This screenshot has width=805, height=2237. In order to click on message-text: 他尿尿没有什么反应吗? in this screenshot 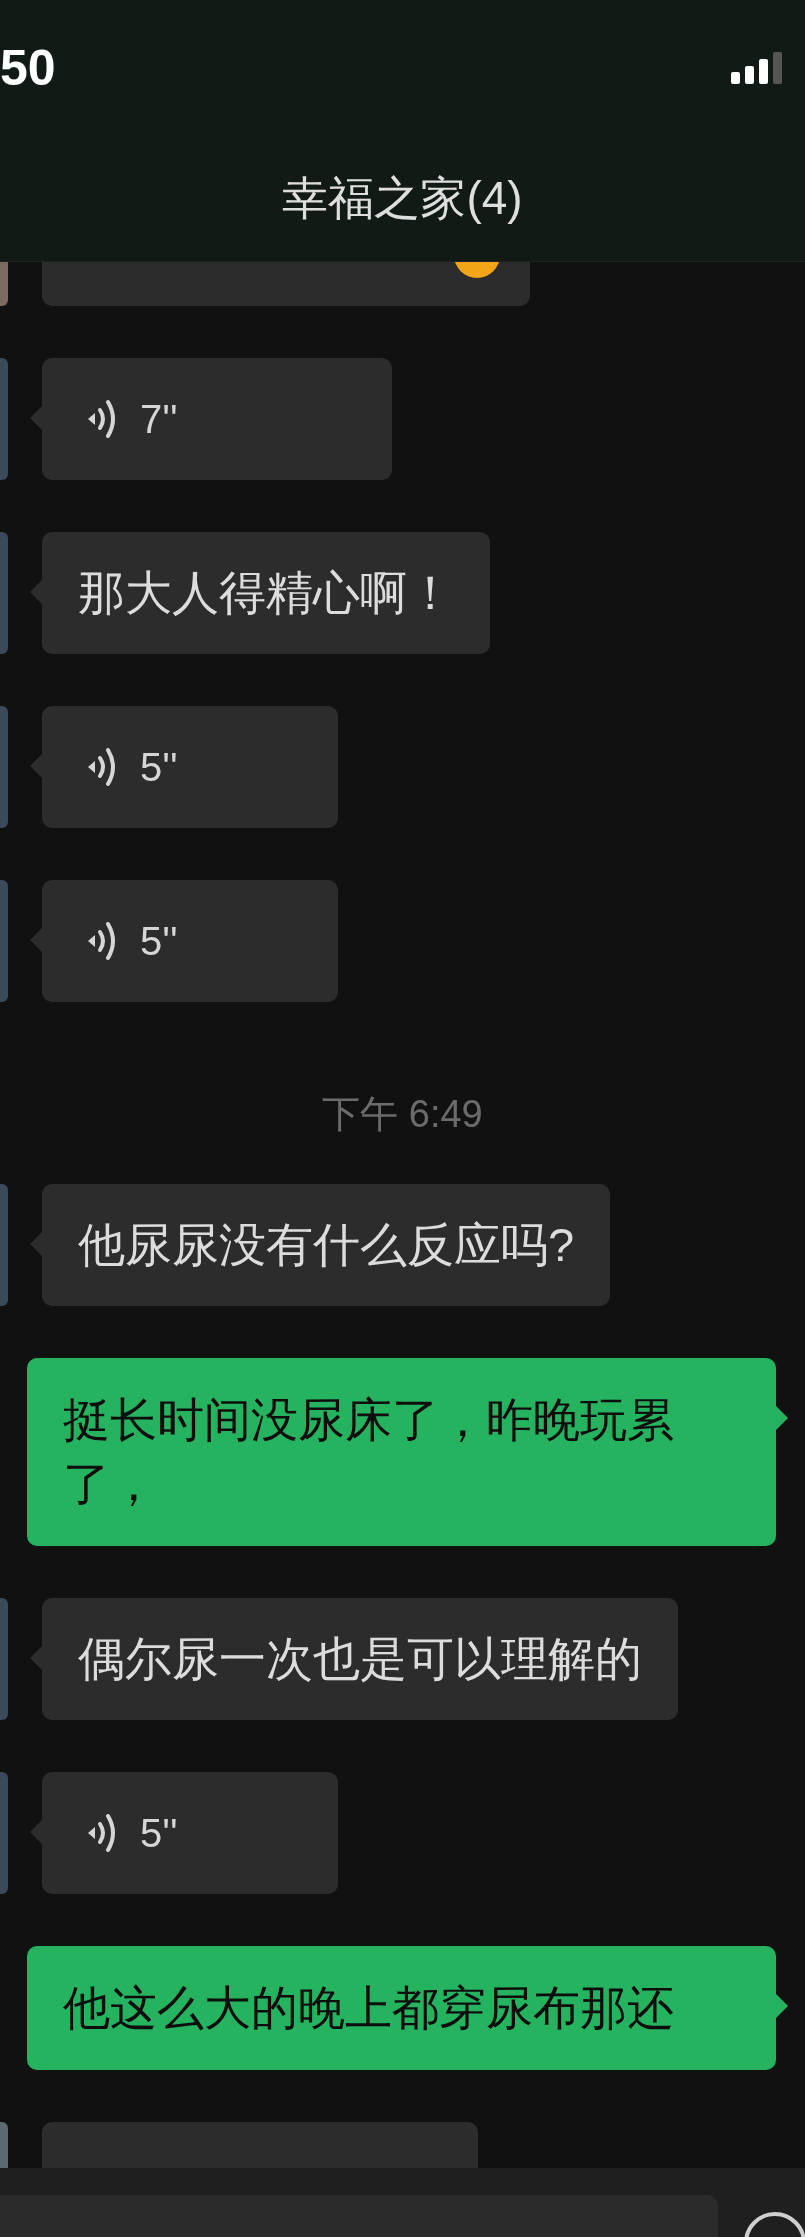, I will do `click(326, 1244)`.